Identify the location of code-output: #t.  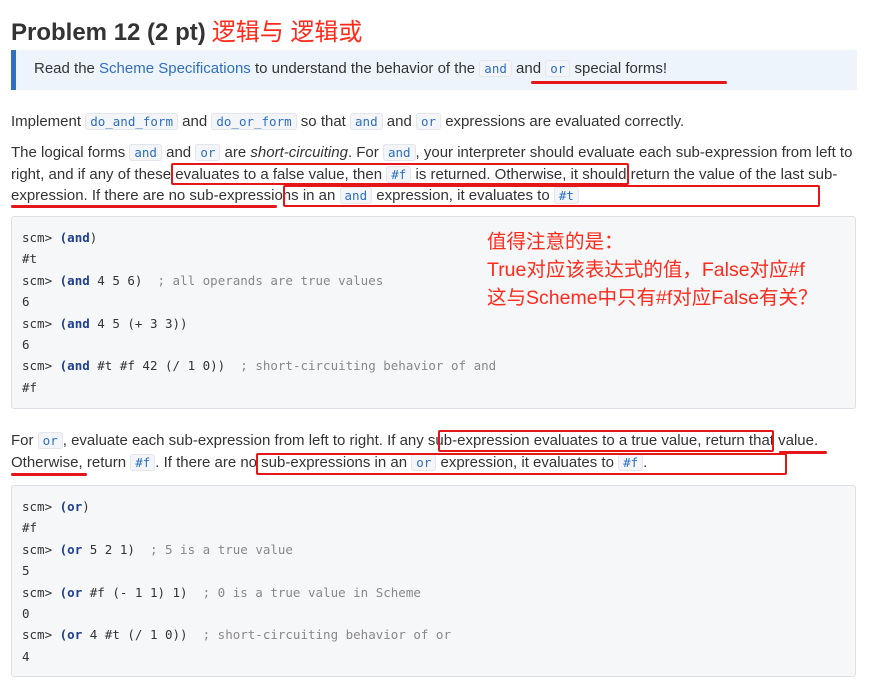
(30, 259).